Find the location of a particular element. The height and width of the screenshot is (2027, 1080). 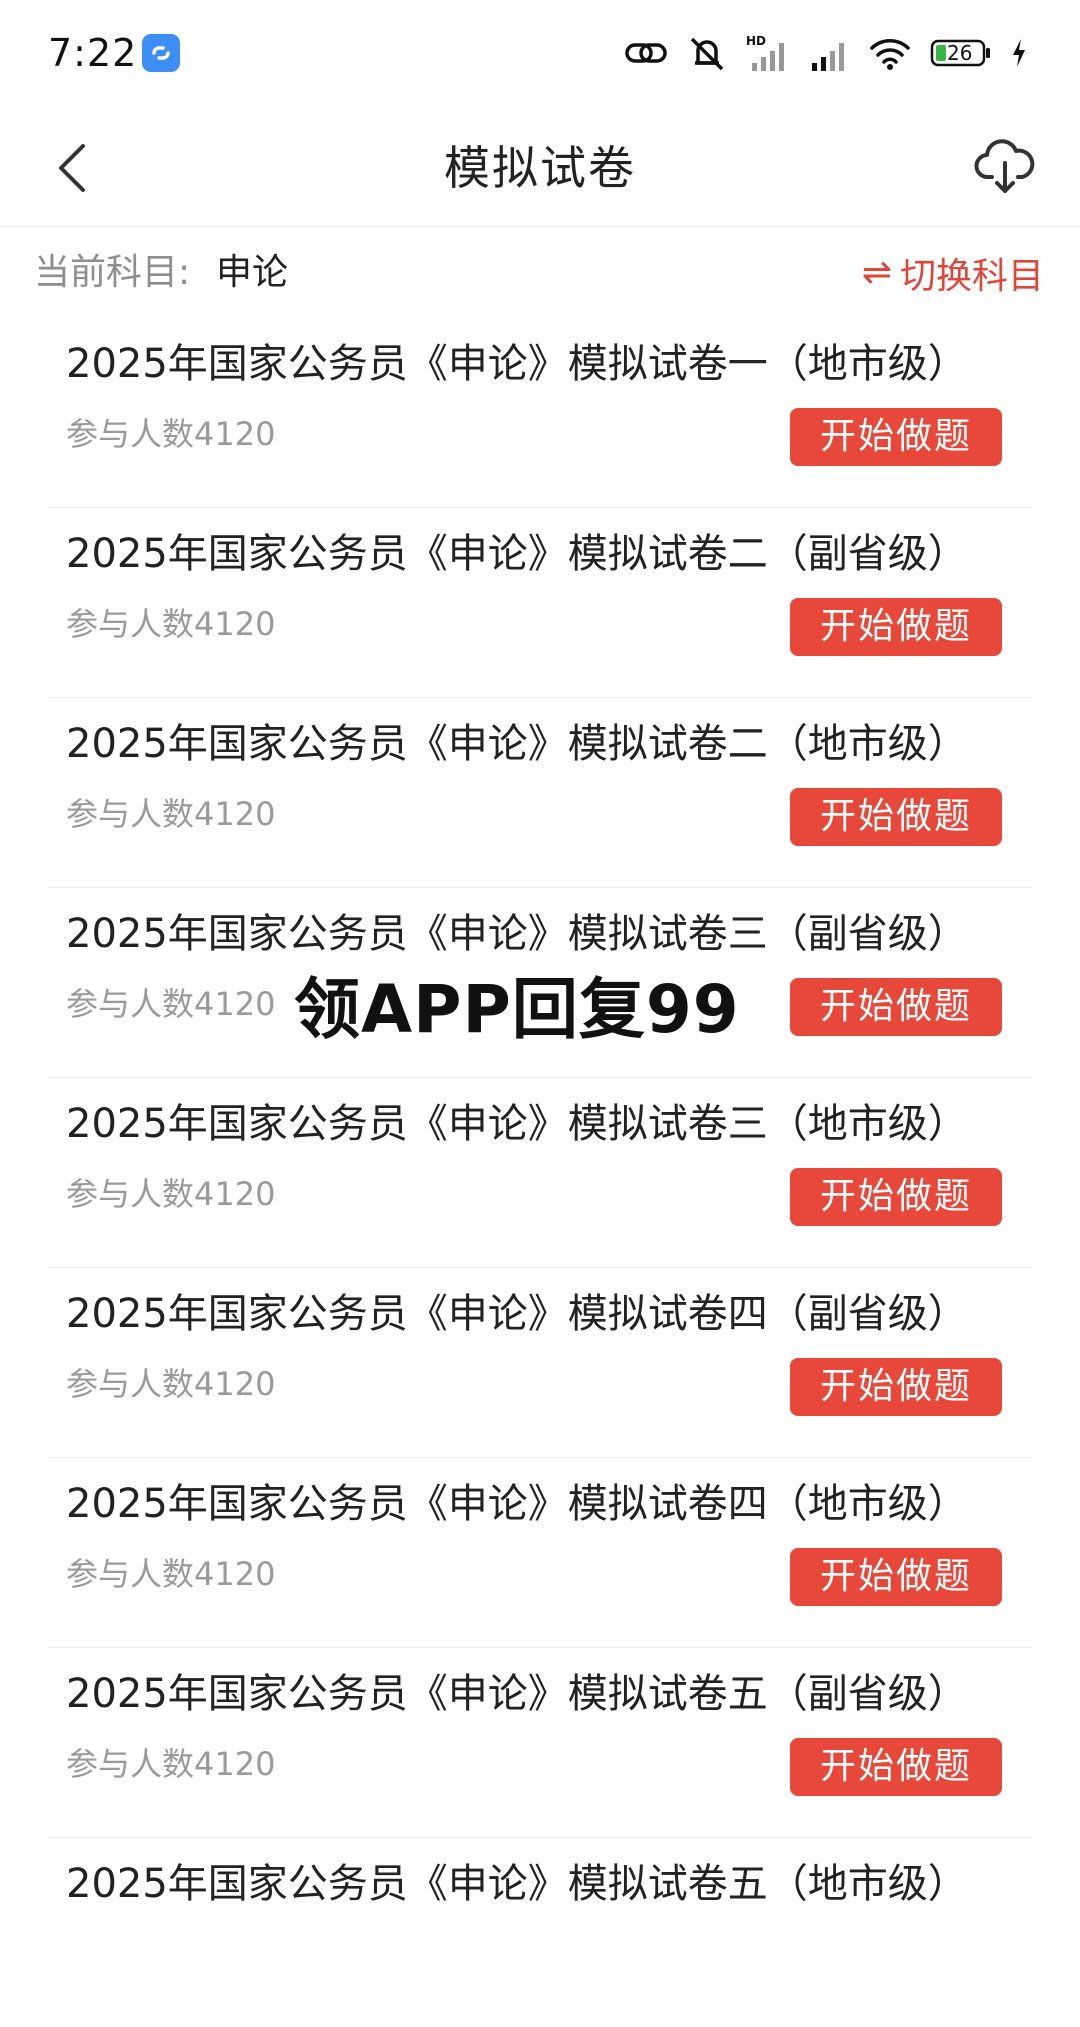

svg-text: 26 is located at coordinates (959, 53).